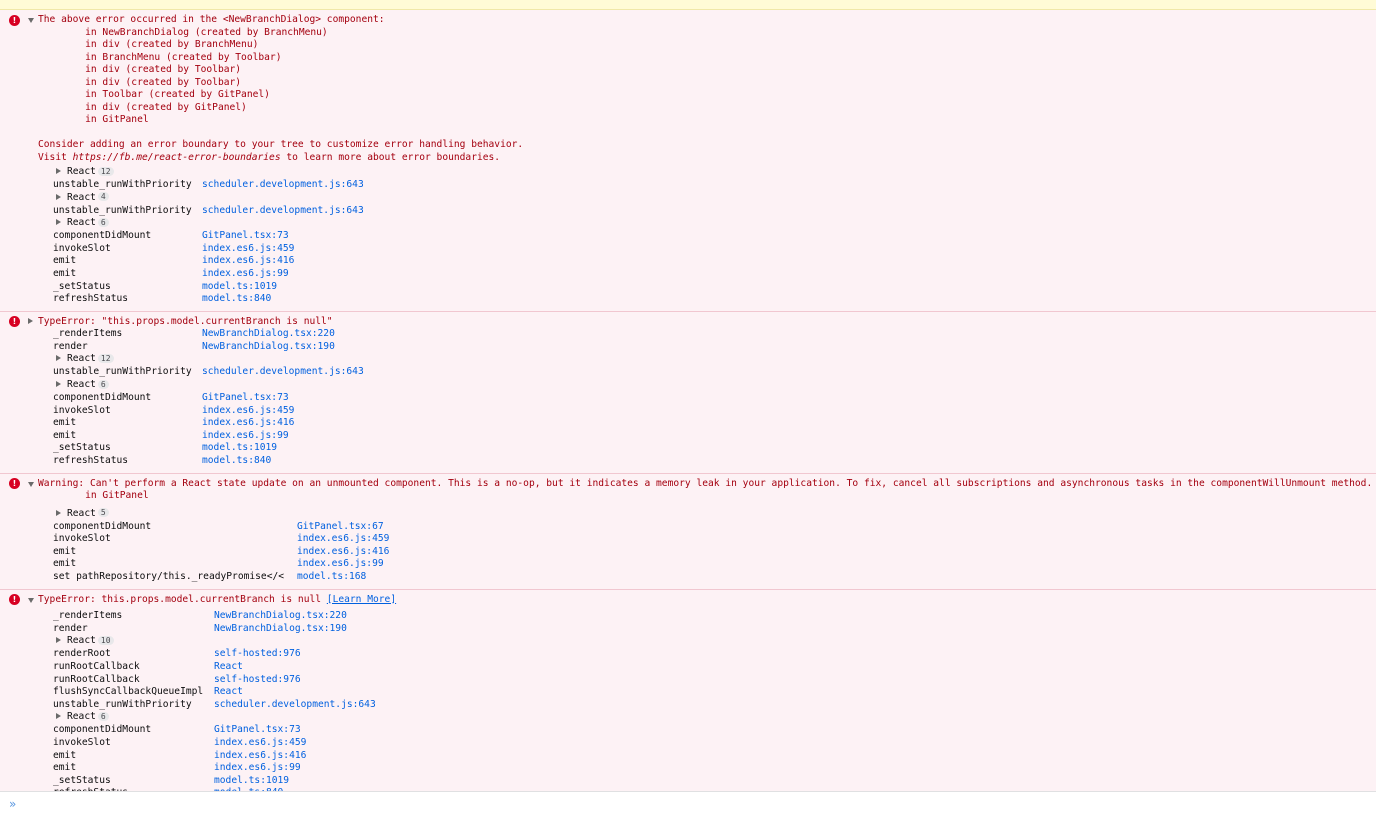 Image resolution: width=1376 pixels, height=832 pixels. What do you see at coordinates (154, 107) in the screenshot?
I see `message-text-line: in div (created by GitPanel)` at bounding box center [154, 107].